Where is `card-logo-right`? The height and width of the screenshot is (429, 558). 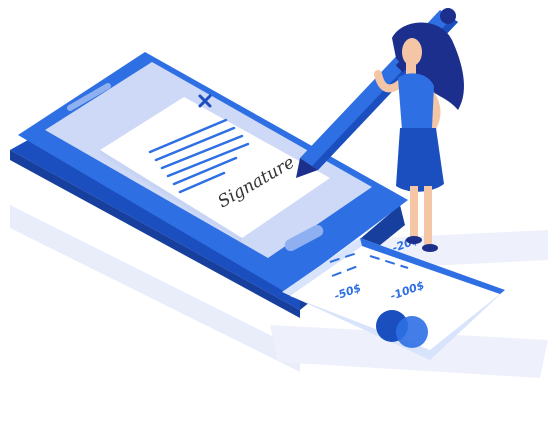
card-logo-right is located at coordinates (412, 332).